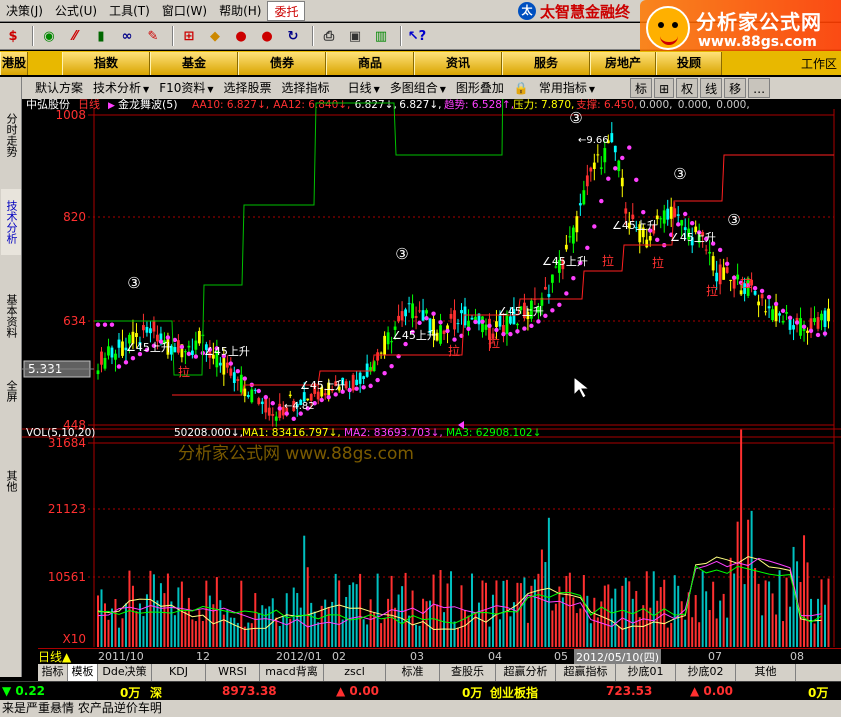 The width and height of the screenshot is (841, 717). I want to click on volume-tick-label: 31684, so click(67, 443).